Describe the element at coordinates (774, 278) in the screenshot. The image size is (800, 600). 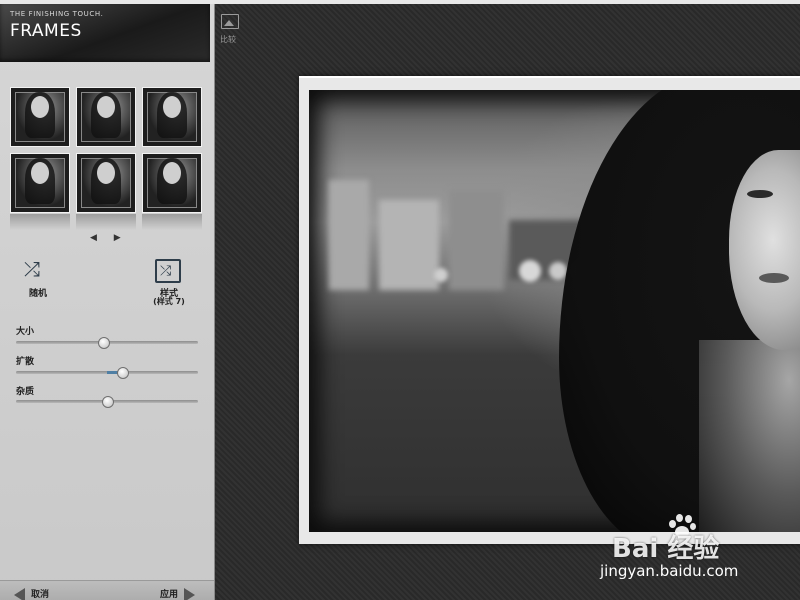
I see `subject-lips` at that location.